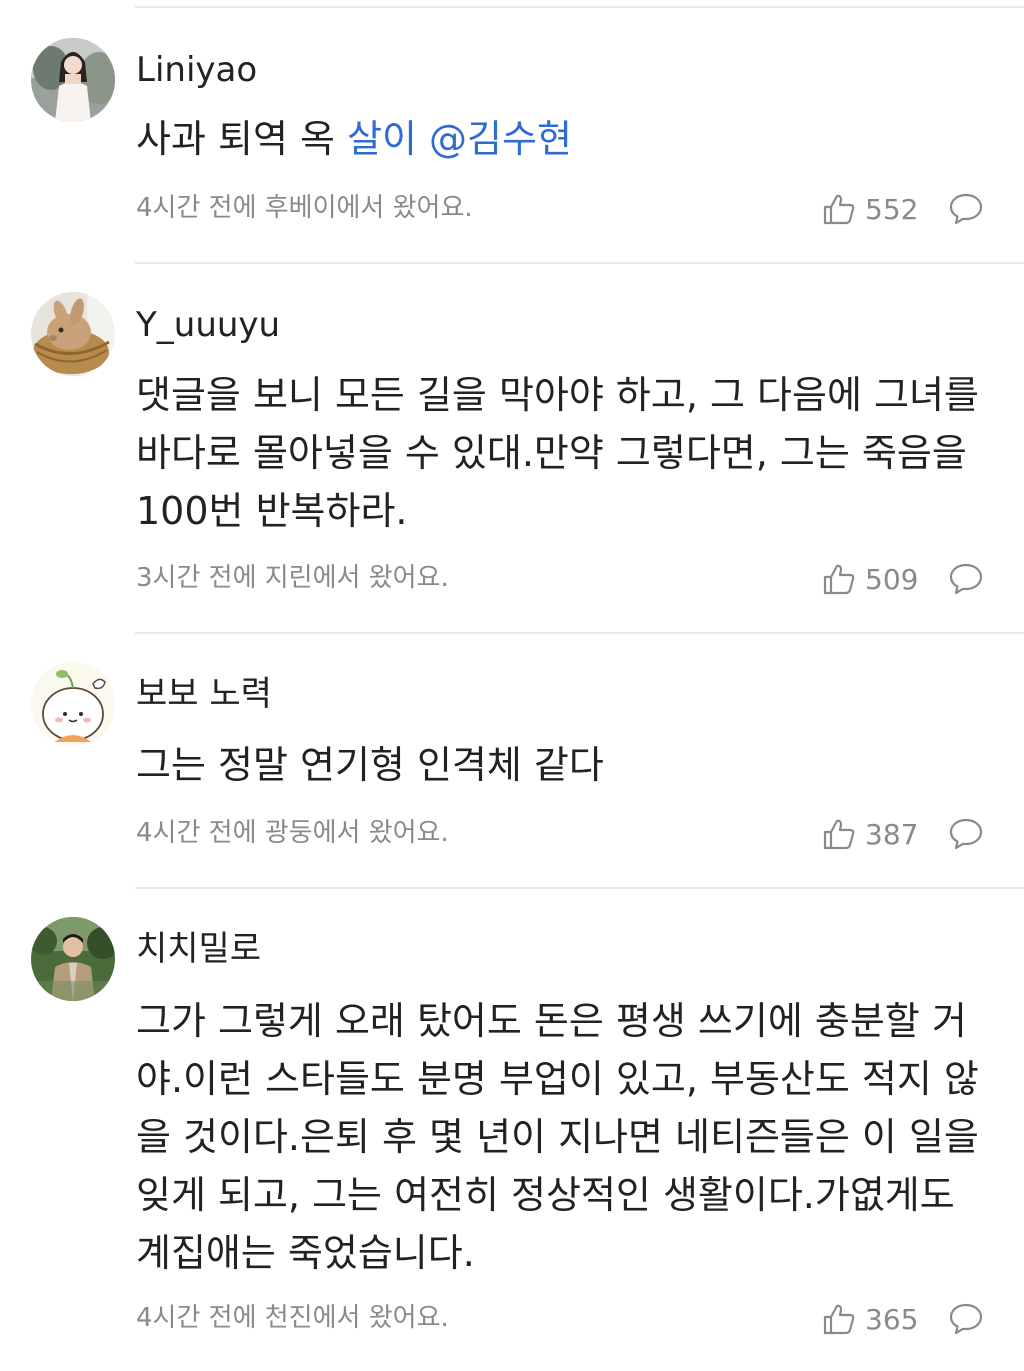 This screenshot has width=1024, height=1371. I want to click on comment-meta: 4시간 전에 천진에서 왔어요., so click(292, 1318).